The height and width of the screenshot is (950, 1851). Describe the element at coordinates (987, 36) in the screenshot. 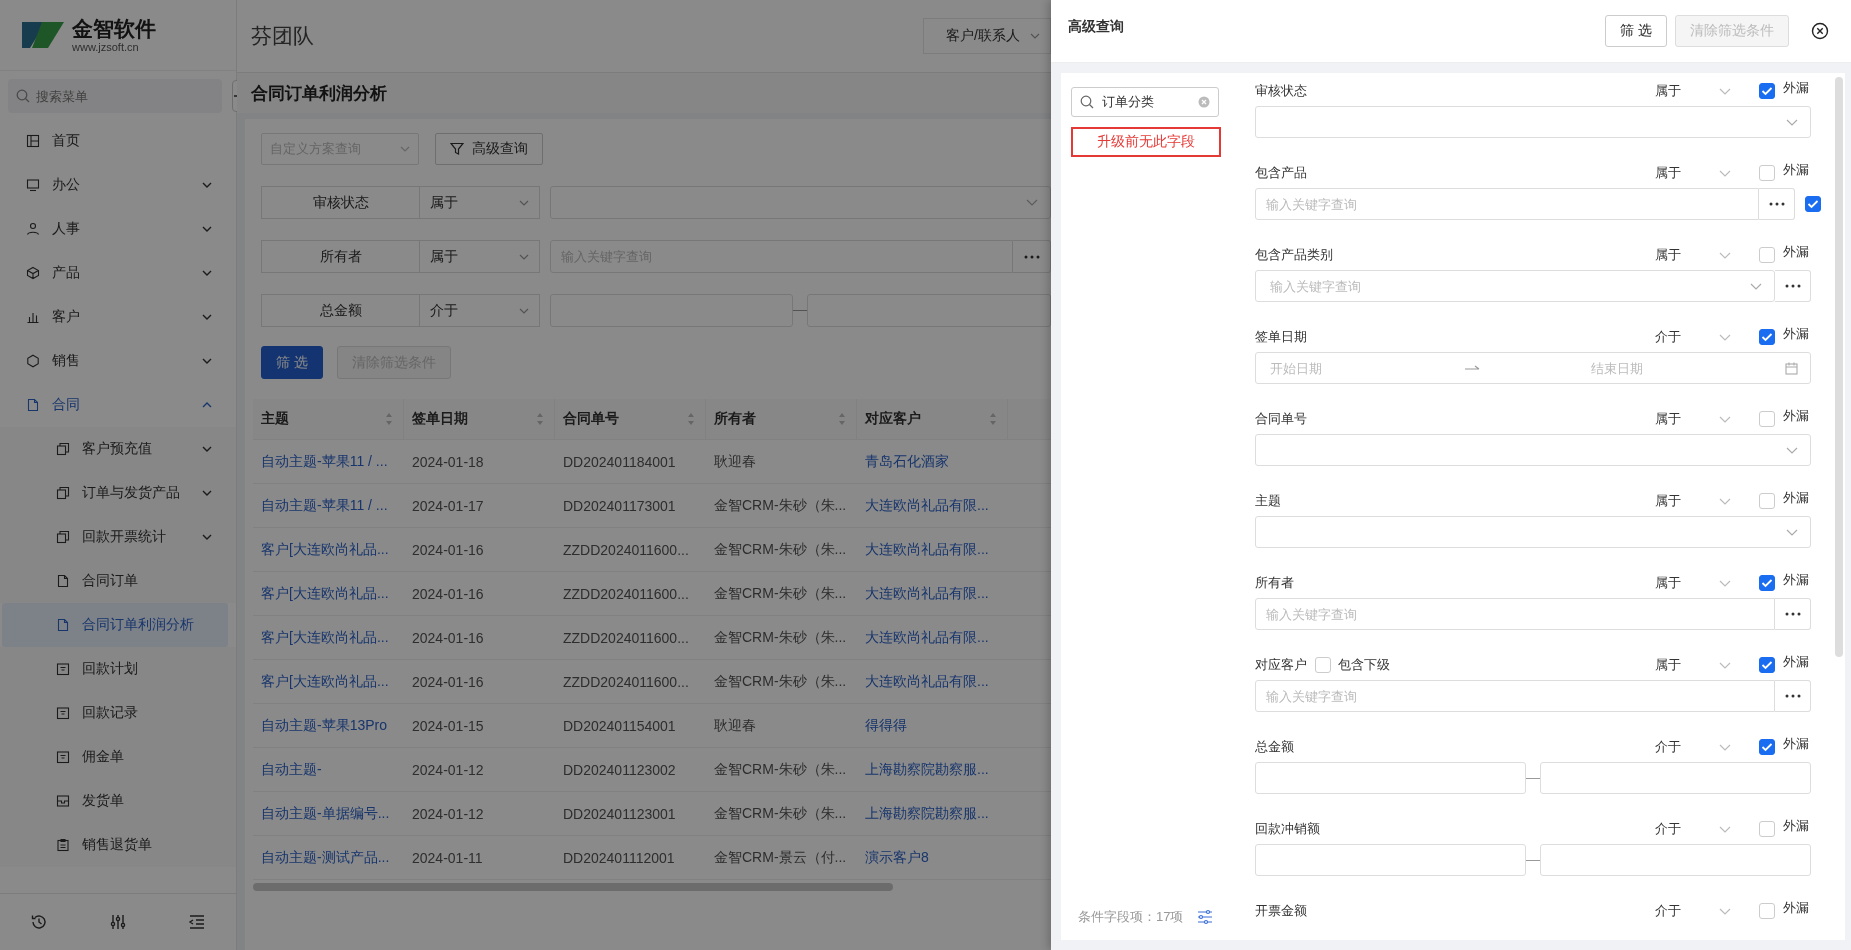

I see `module-dropdown: 客户/联系人` at that location.